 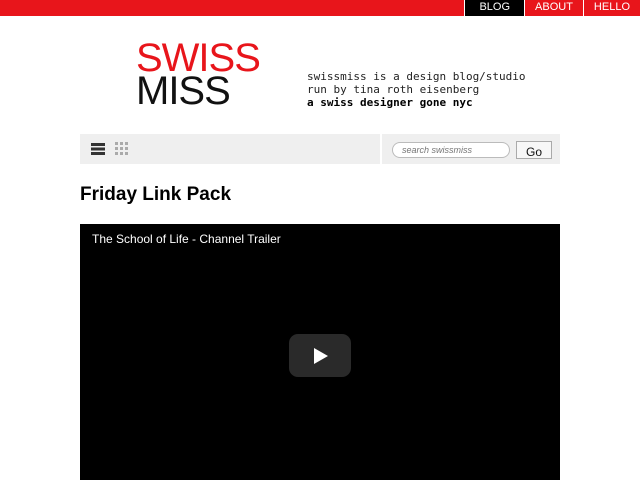 I want to click on nav-about-link: ABOUT, so click(x=553, y=8).